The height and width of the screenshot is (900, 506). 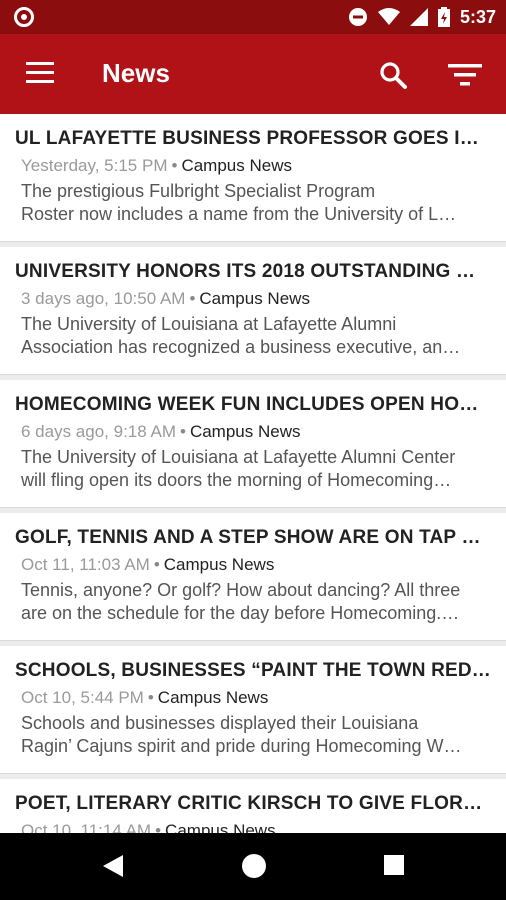 What do you see at coordinates (94, 165) in the screenshot?
I see `news-date: Yesterday, 5:15 PM` at bounding box center [94, 165].